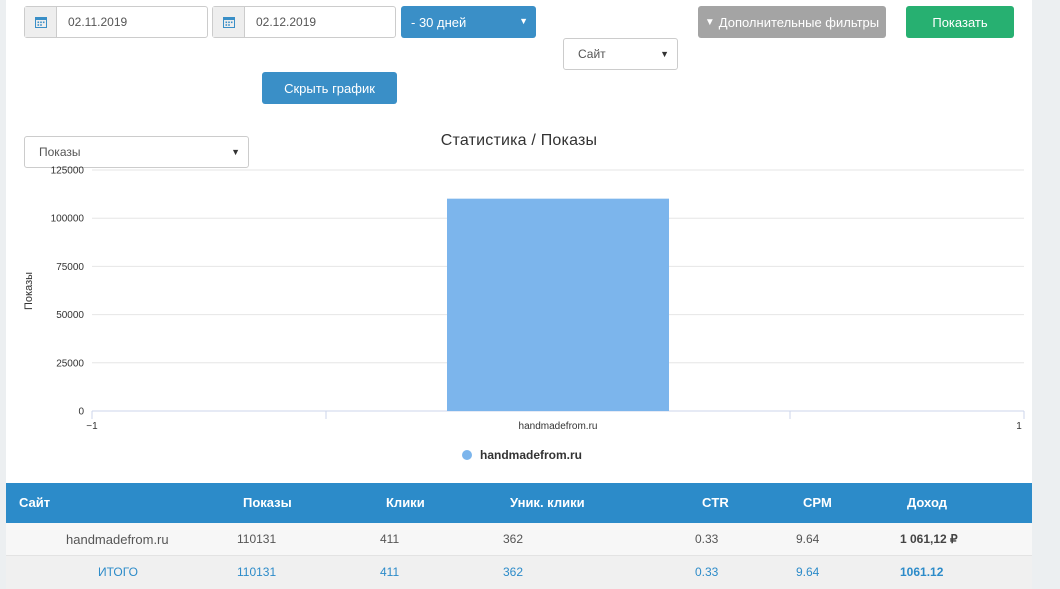 This screenshot has height=589, width=1060. What do you see at coordinates (808, 572) in the screenshot?
I see `total-cpm: 9.64` at bounding box center [808, 572].